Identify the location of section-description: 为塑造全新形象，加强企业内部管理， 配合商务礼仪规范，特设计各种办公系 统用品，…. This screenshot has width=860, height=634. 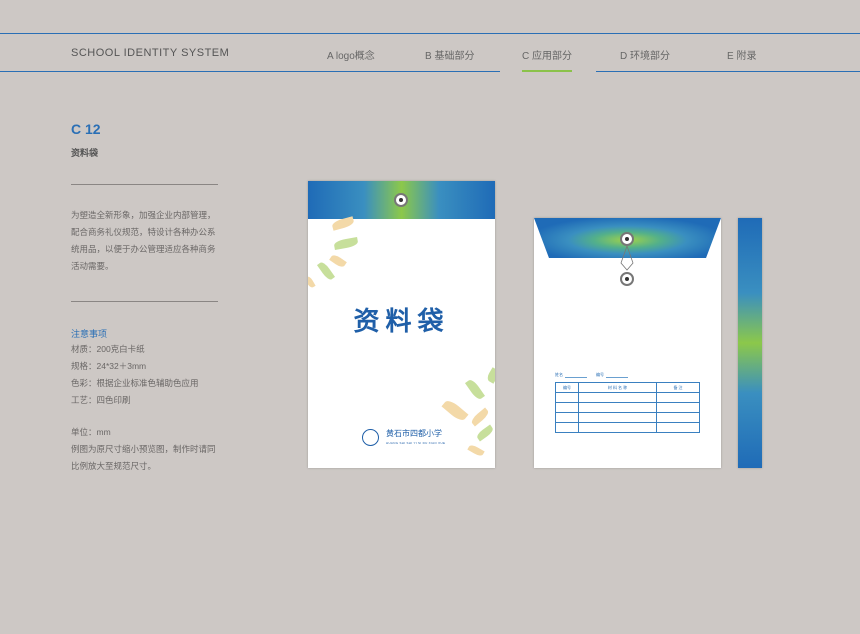
(143, 240).